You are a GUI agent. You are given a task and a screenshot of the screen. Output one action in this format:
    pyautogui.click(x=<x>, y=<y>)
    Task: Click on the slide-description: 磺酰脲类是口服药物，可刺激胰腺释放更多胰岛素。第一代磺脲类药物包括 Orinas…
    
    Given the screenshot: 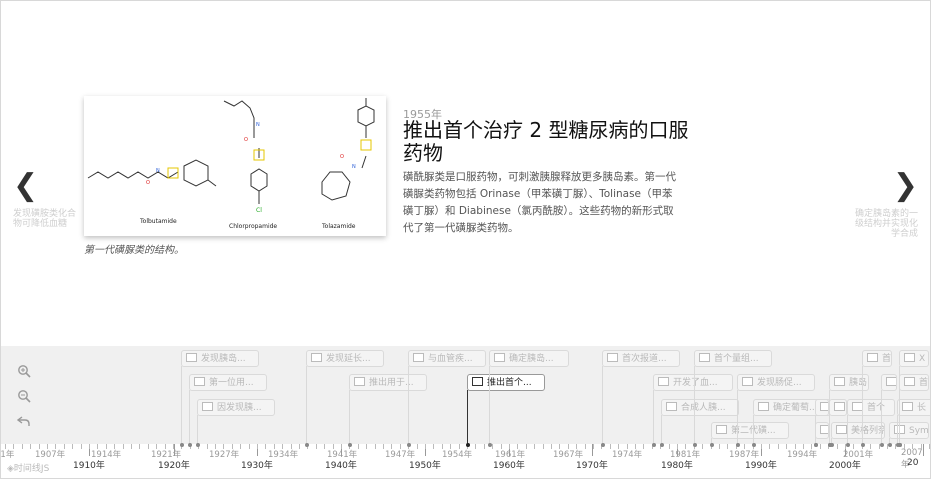 What is the action you would take?
    pyautogui.click(x=539, y=202)
    